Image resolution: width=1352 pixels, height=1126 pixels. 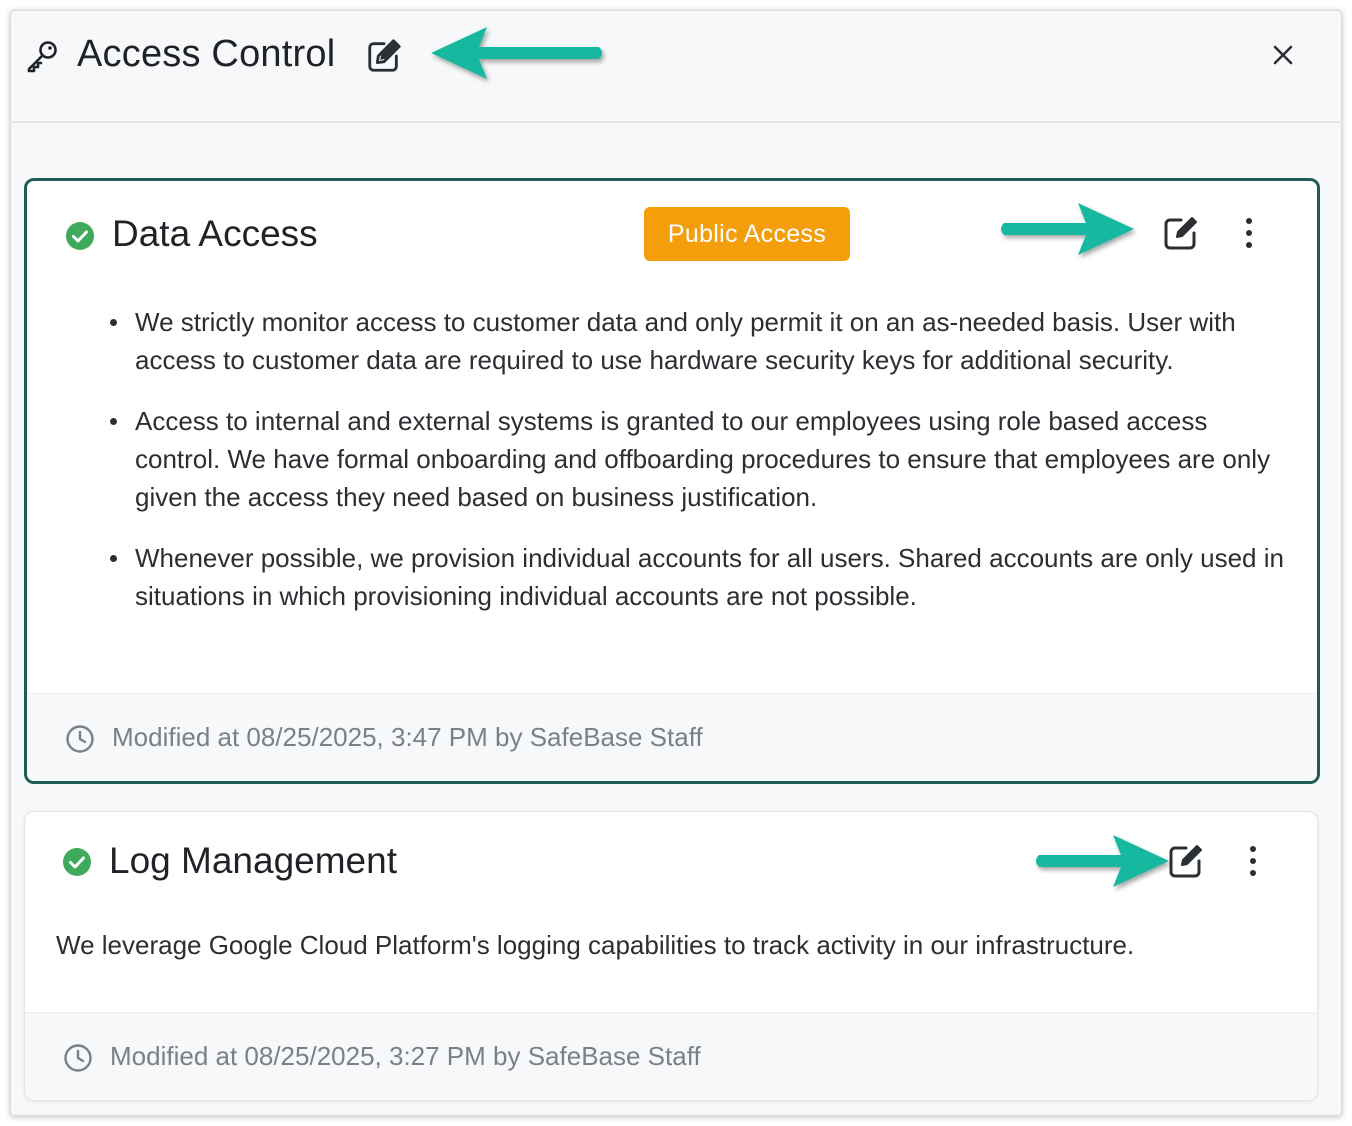 What do you see at coordinates (253, 860) in the screenshot?
I see `card-title: Log Management` at bounding box center [253, 860].